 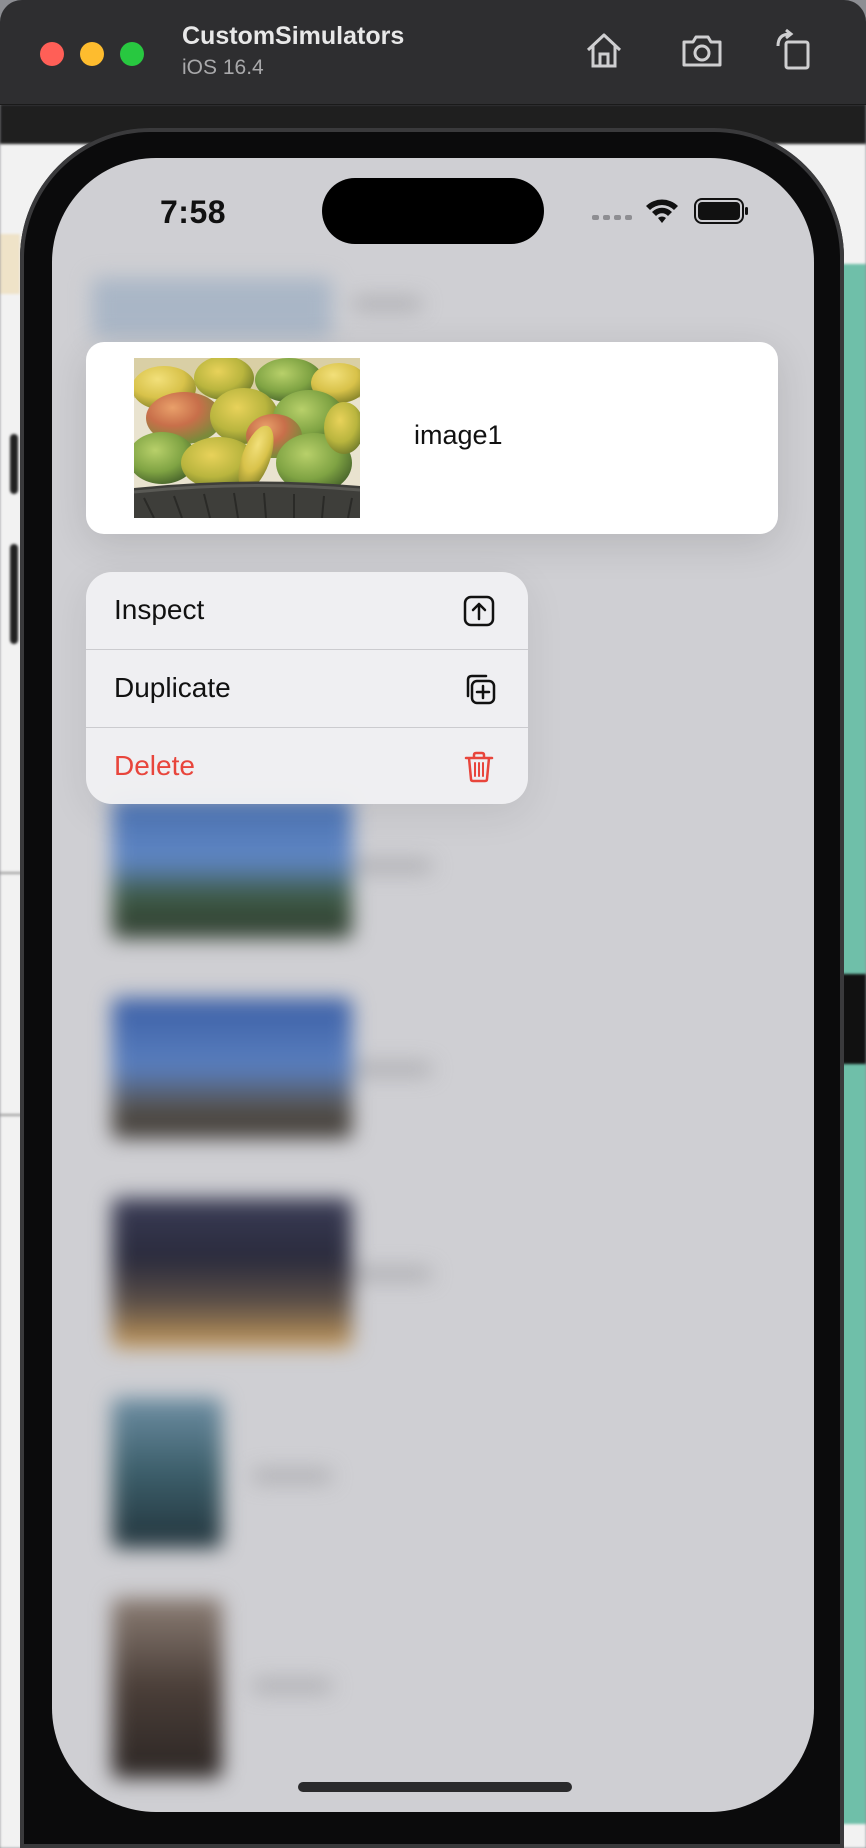 I want to click on simulator-os-version: iOS 16.4, so click(x=223, y=67).